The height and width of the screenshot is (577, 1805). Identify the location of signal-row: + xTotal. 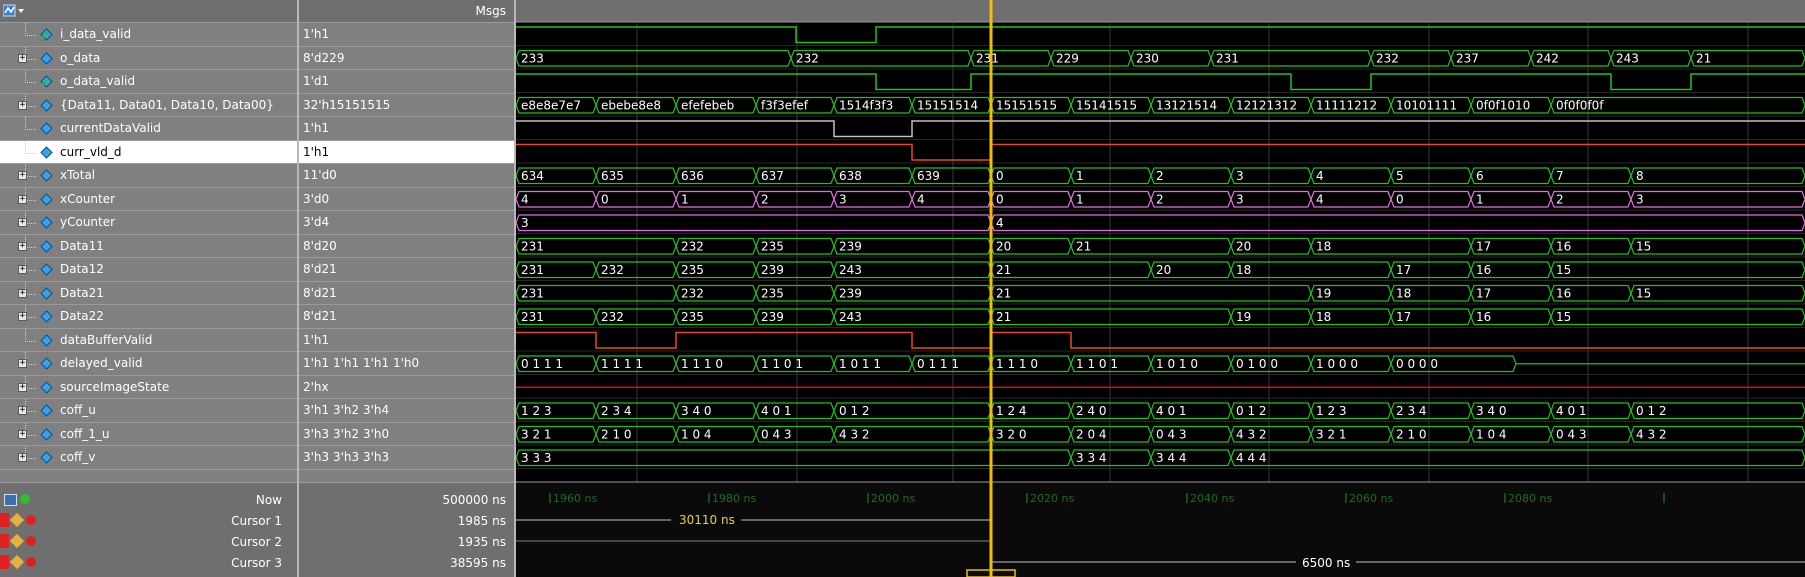
(148, 176).